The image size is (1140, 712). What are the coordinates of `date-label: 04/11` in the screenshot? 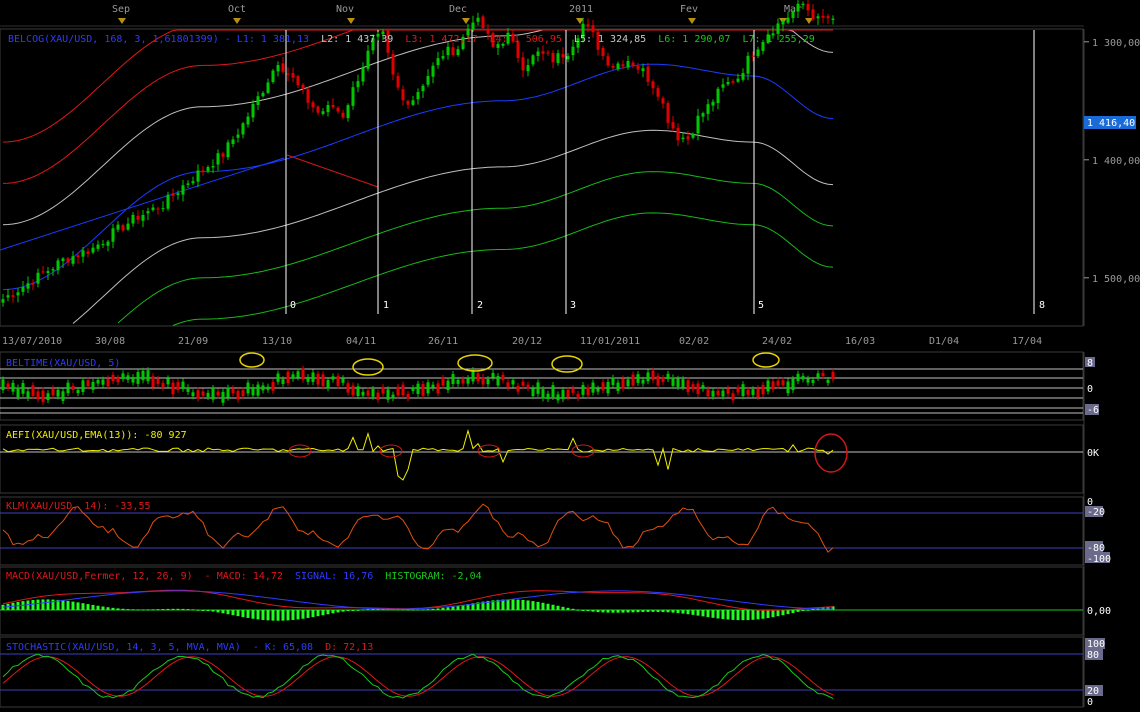 It's located at (361, 341).